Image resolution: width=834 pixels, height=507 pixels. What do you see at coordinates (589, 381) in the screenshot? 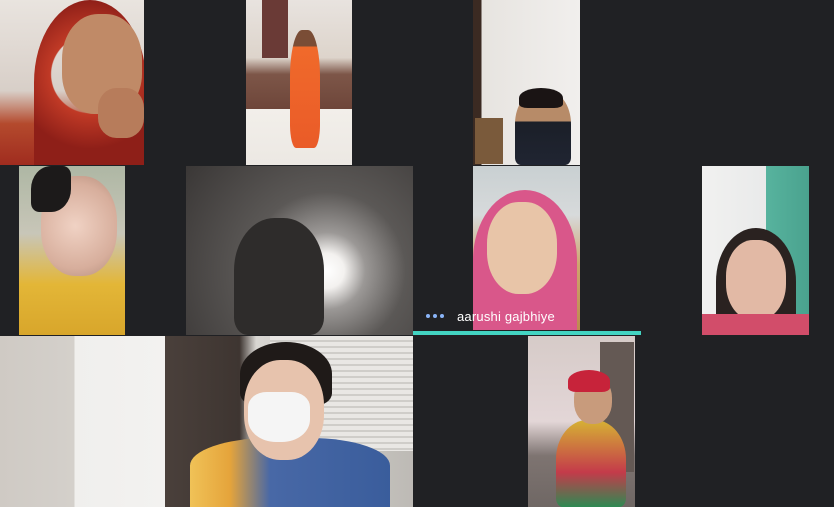
I see `participant-headwear` at bounding box center [589, 381].